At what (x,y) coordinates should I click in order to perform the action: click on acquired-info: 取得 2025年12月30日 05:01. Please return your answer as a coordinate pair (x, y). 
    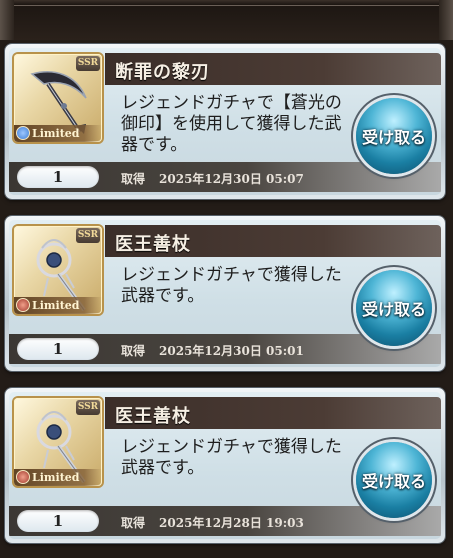
    Looking at the image, I should click on (212, 350).